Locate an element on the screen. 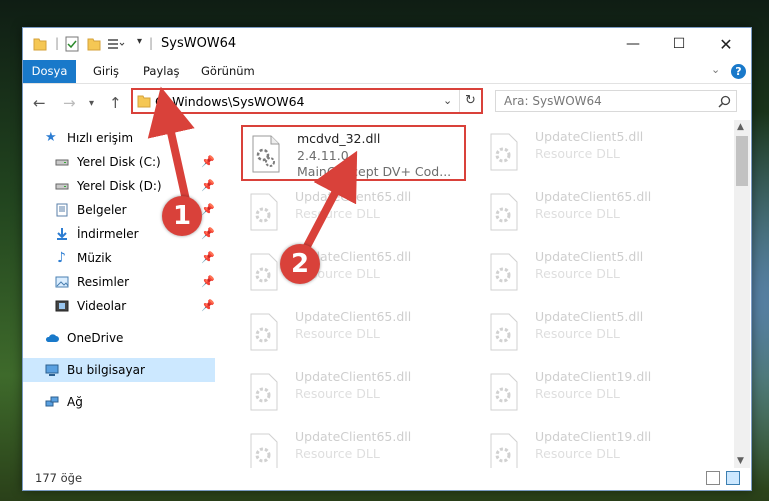 The width and height of the screenshot is (769, 501). scroll-thumb is located at coordinates (742, 161).